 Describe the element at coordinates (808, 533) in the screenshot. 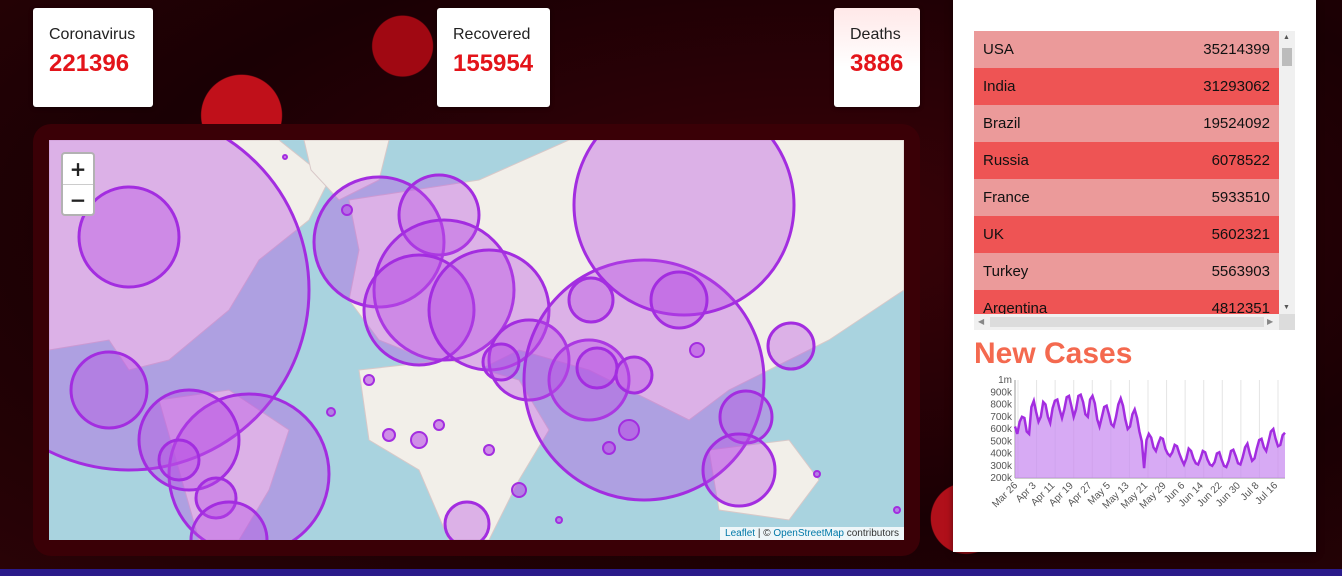

I see `osm-link: OpenStreetMap` at that location.